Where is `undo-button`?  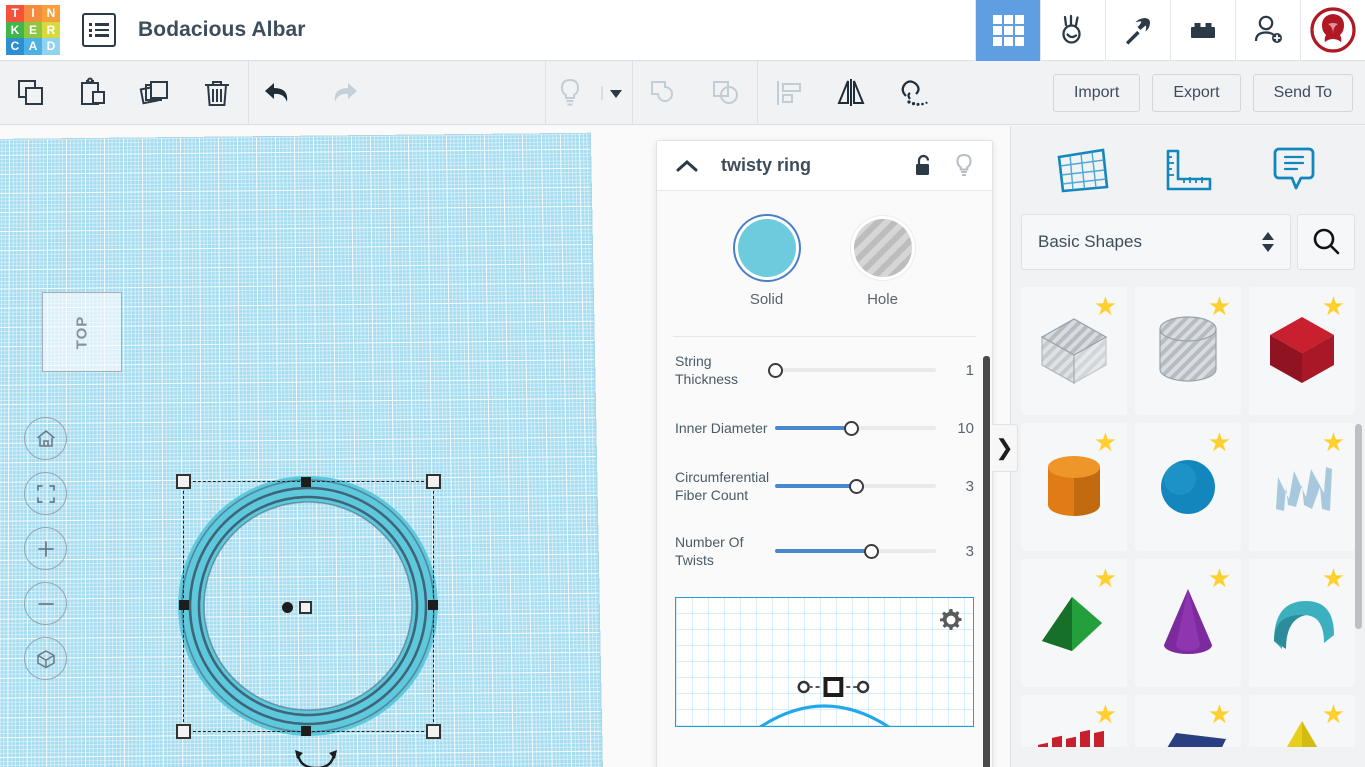 undo-button is located at coordinates (280, 93).